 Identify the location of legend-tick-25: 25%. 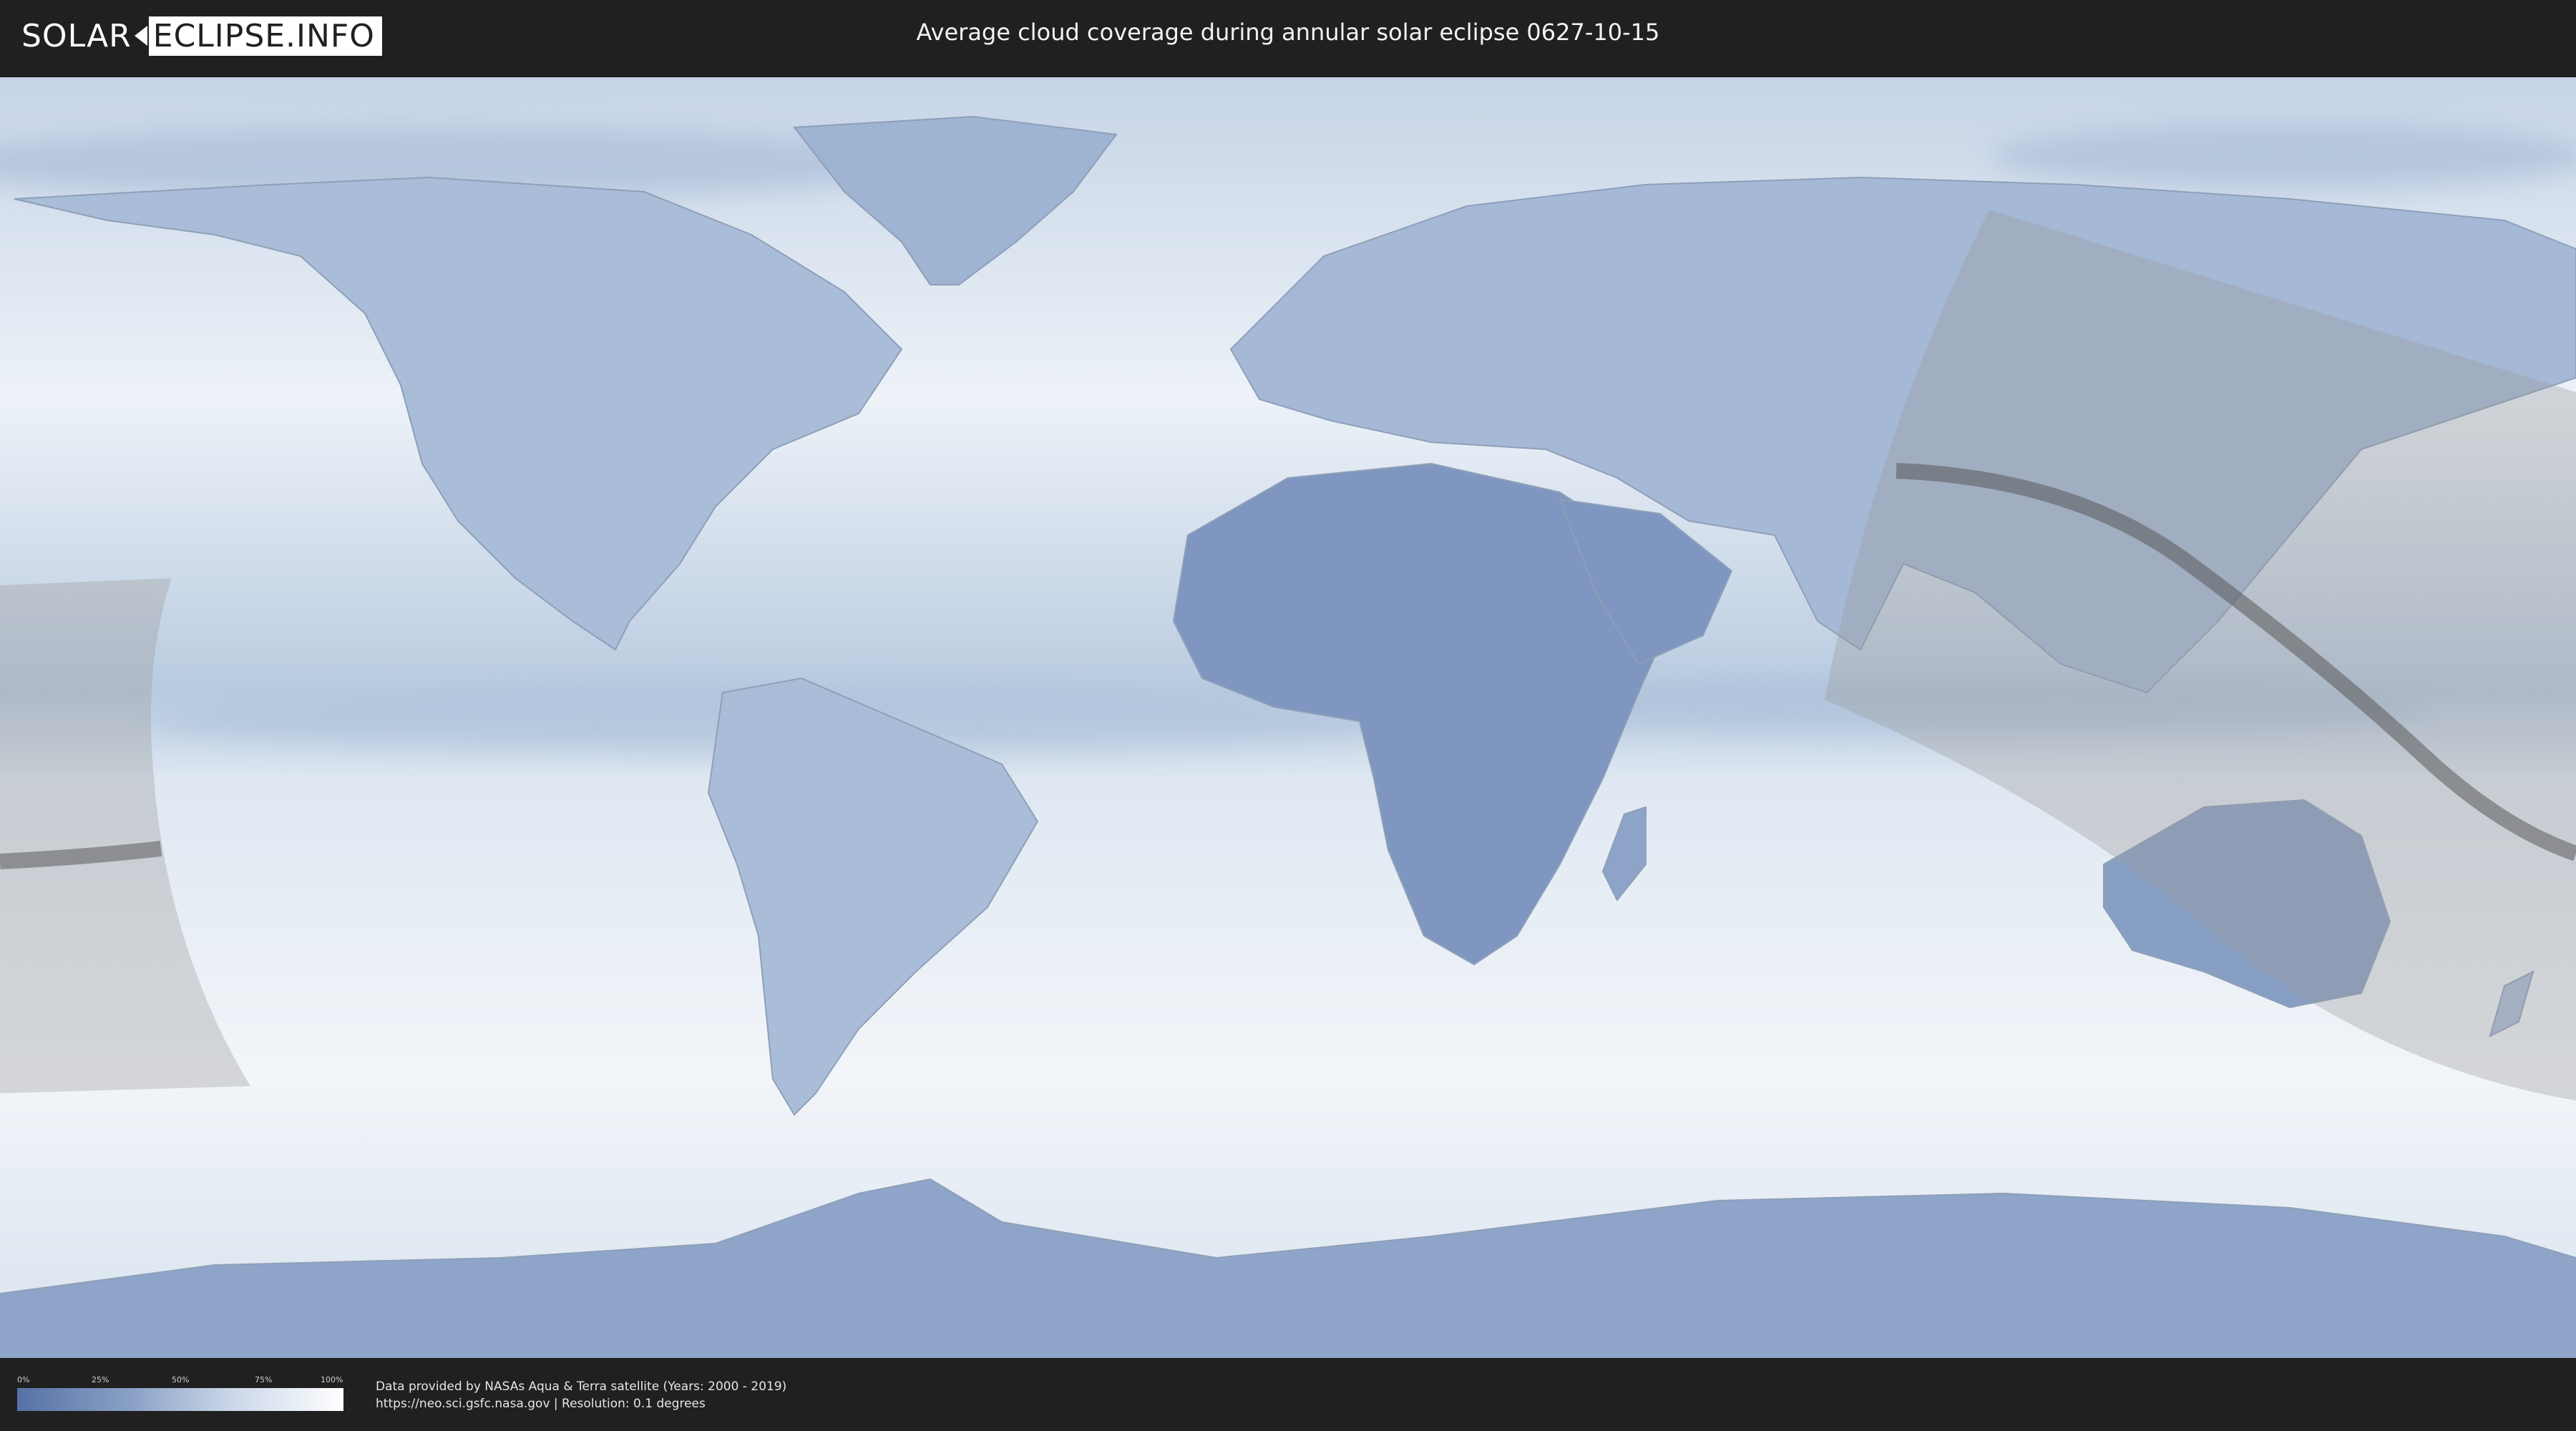
(100, 1379).